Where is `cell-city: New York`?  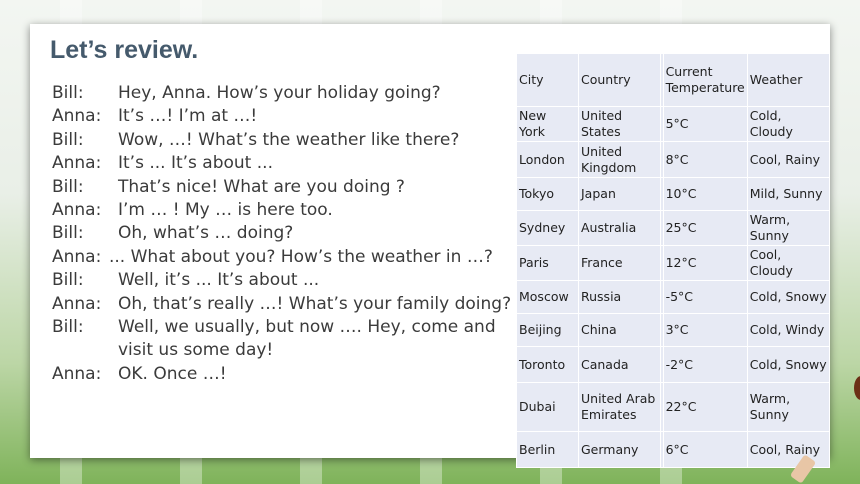
cell-city: New York is located at coordinates (547, 124).